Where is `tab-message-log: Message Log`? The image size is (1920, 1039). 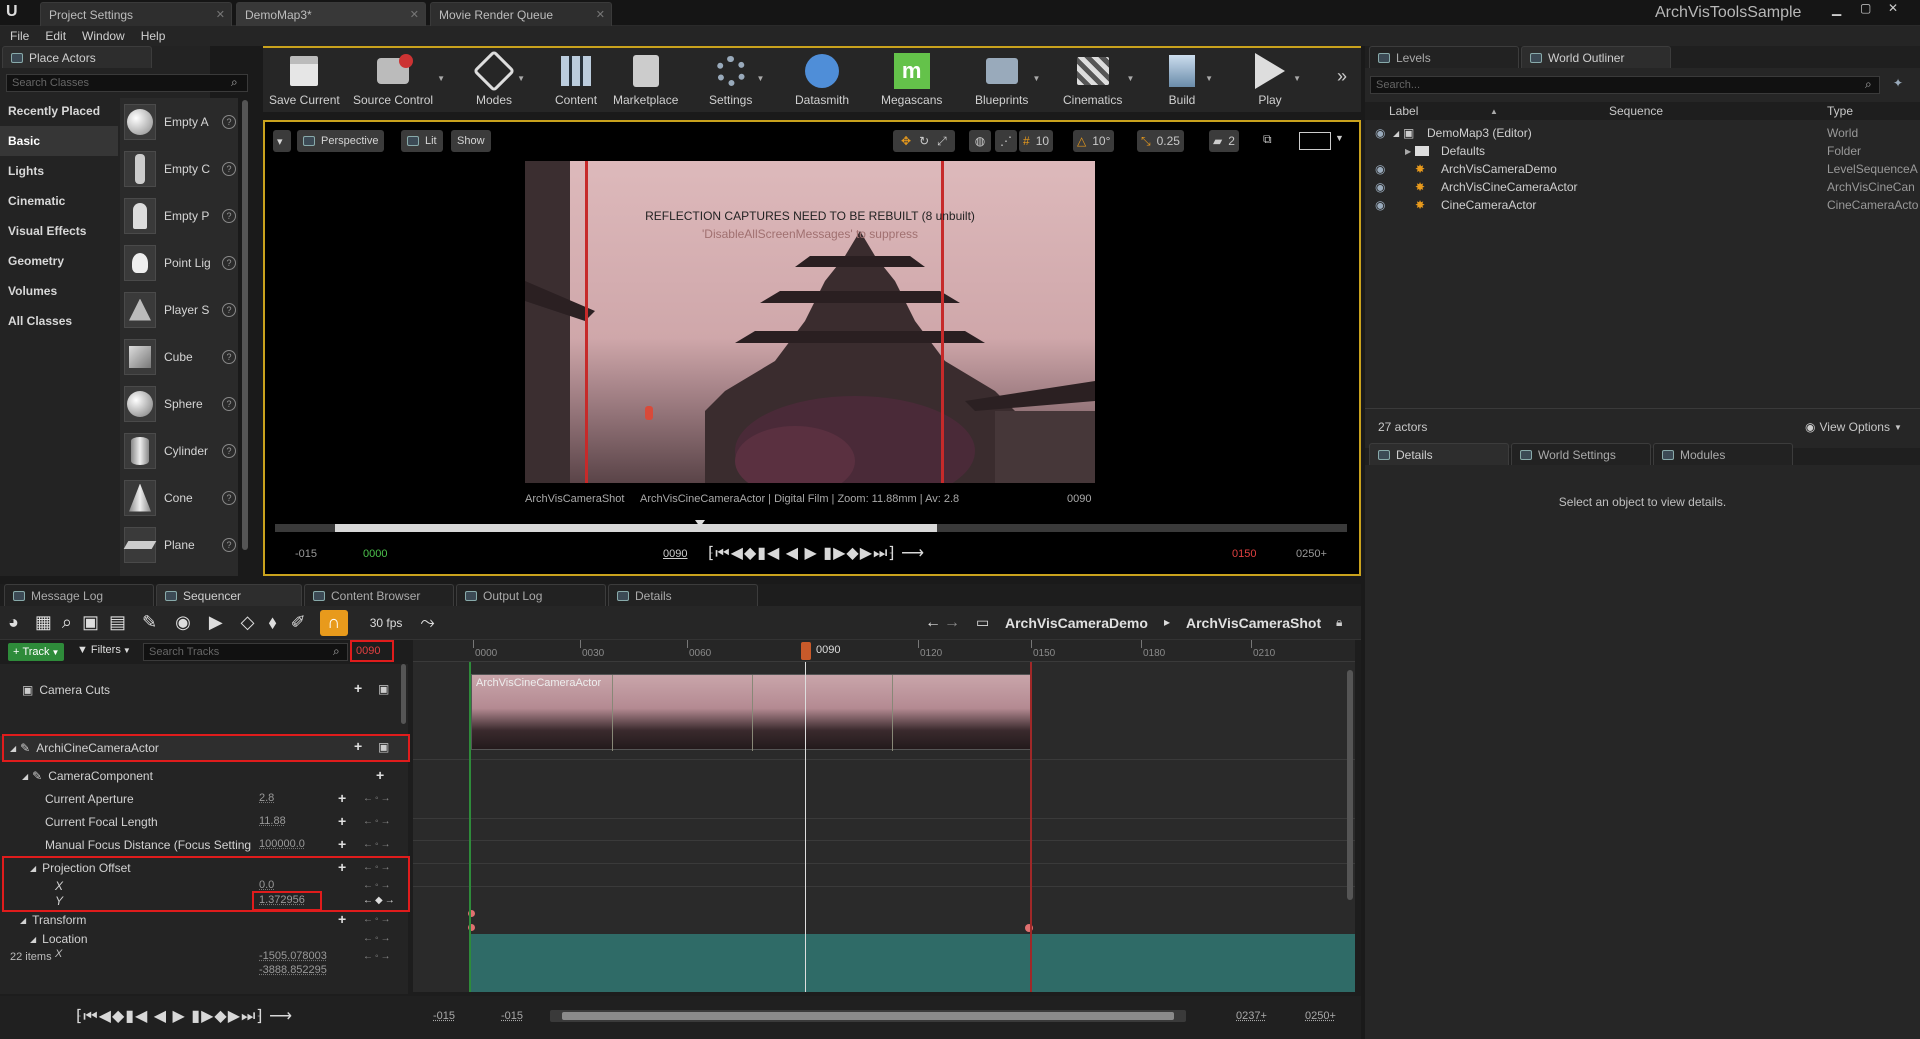 tab-message-log: Message Log is located at coordinates (79, 595).